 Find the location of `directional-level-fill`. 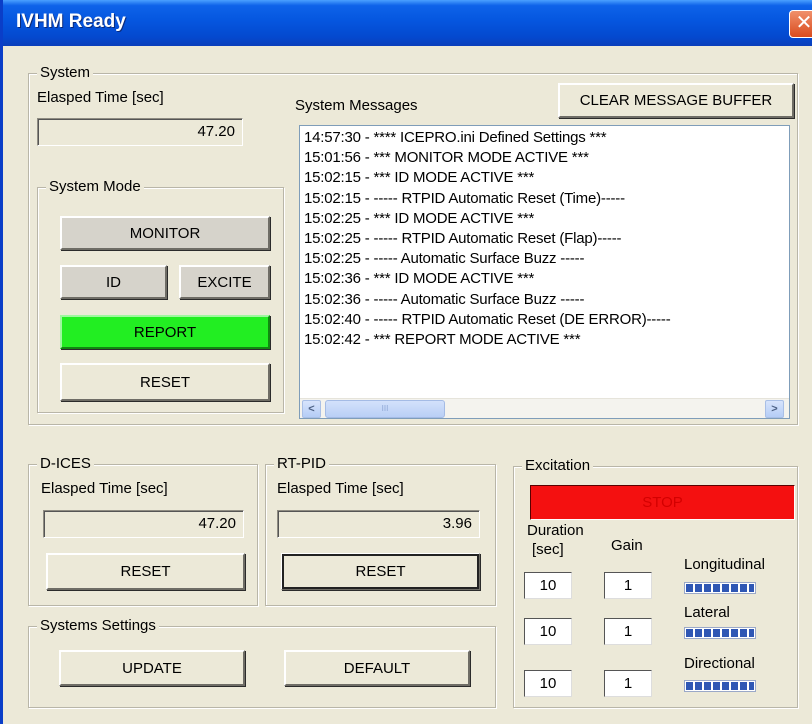

directional-level-fill is located at coordinates (720, 686).